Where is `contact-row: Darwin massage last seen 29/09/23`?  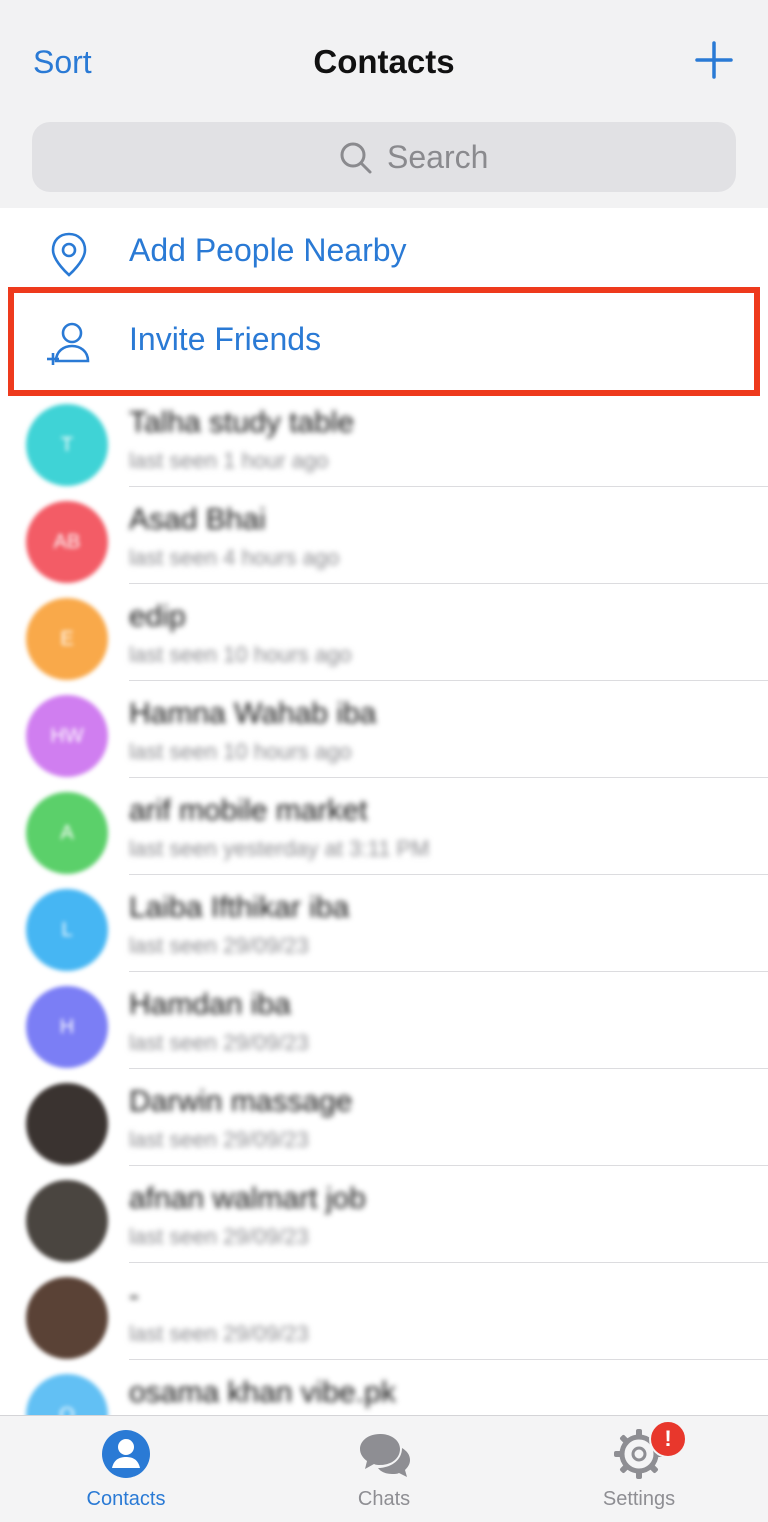
contact-row: Darwin massage last seen 29/09/23 is located at coordinates (384, 1117).